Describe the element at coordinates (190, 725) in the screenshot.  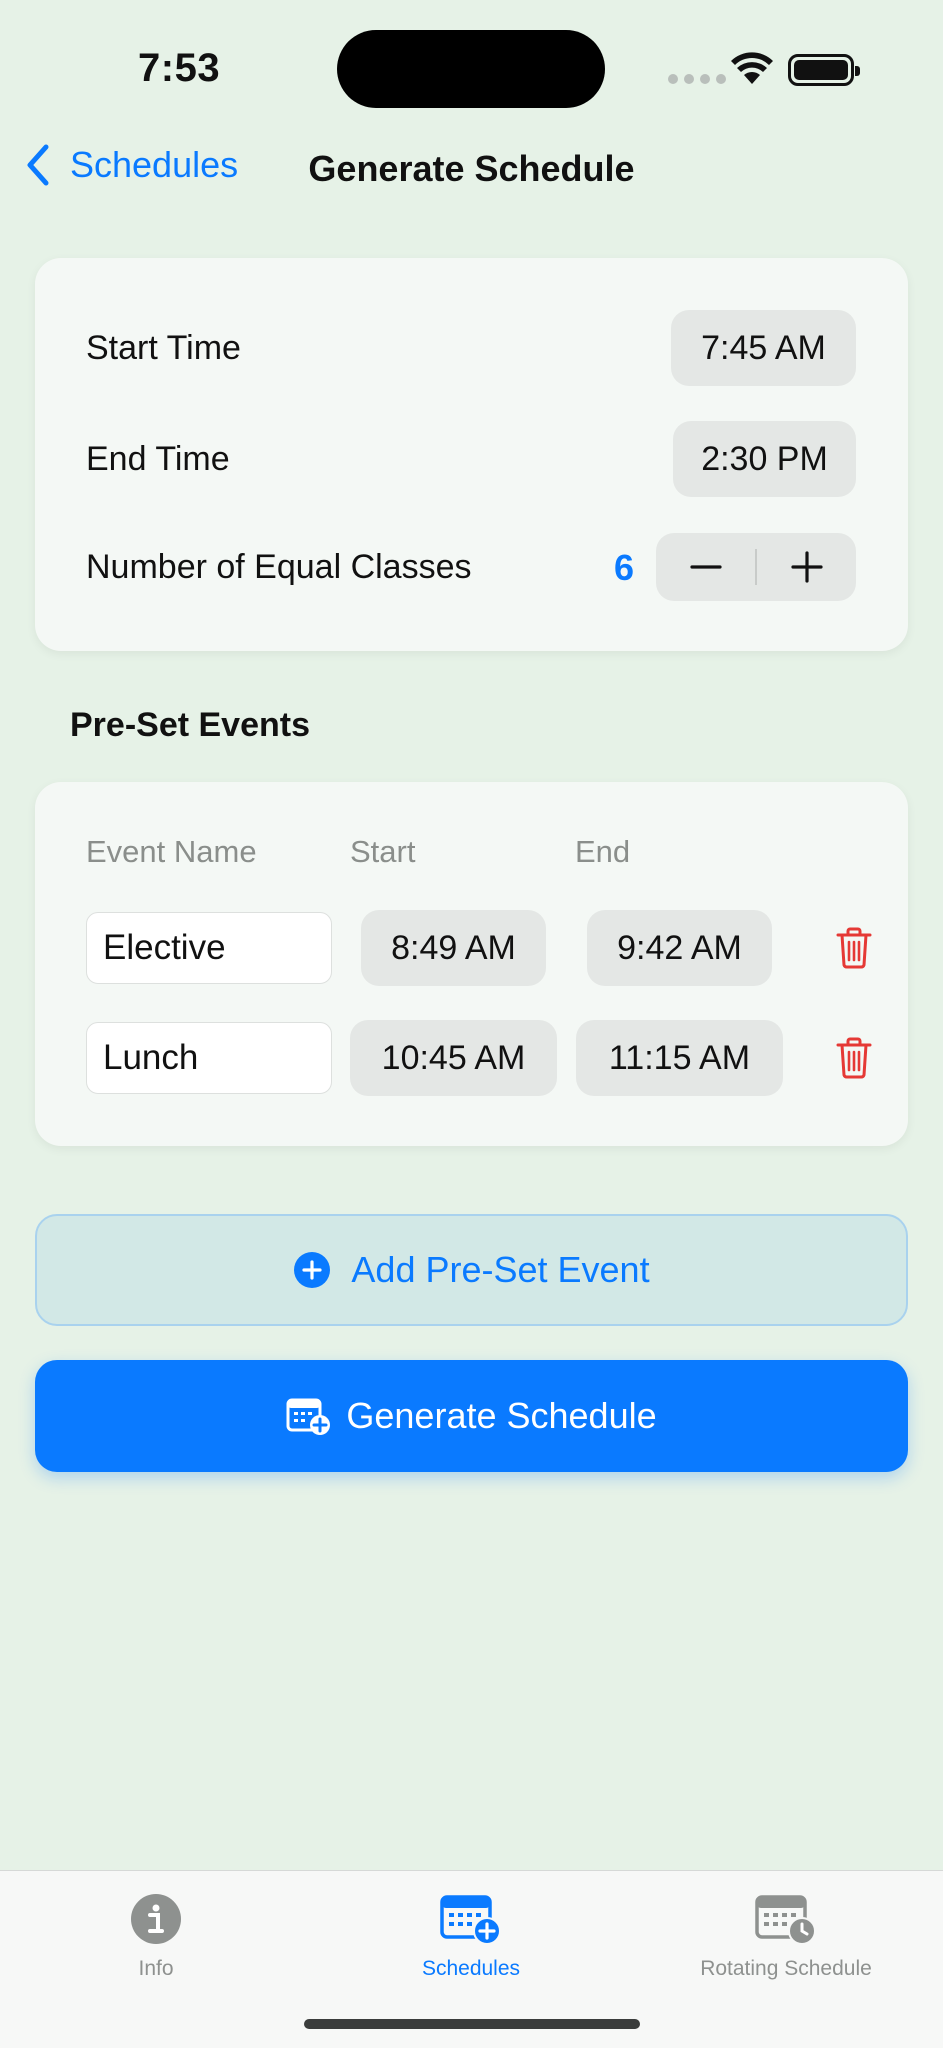
I see `preset-events-title: Pre-Set Events` at that location.